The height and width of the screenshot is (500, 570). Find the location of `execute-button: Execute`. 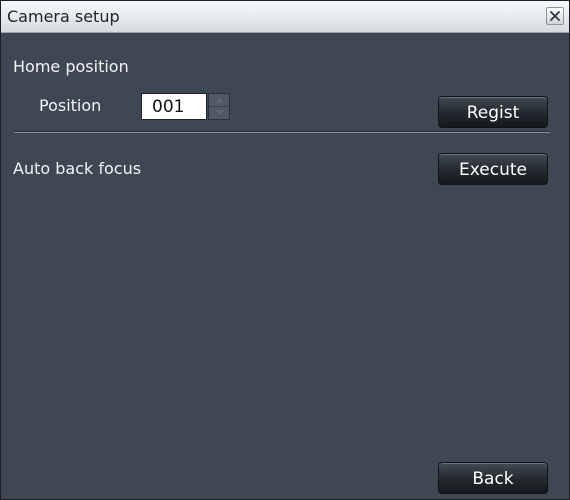

execute-button: Execute is located at coordinates (493, 169).